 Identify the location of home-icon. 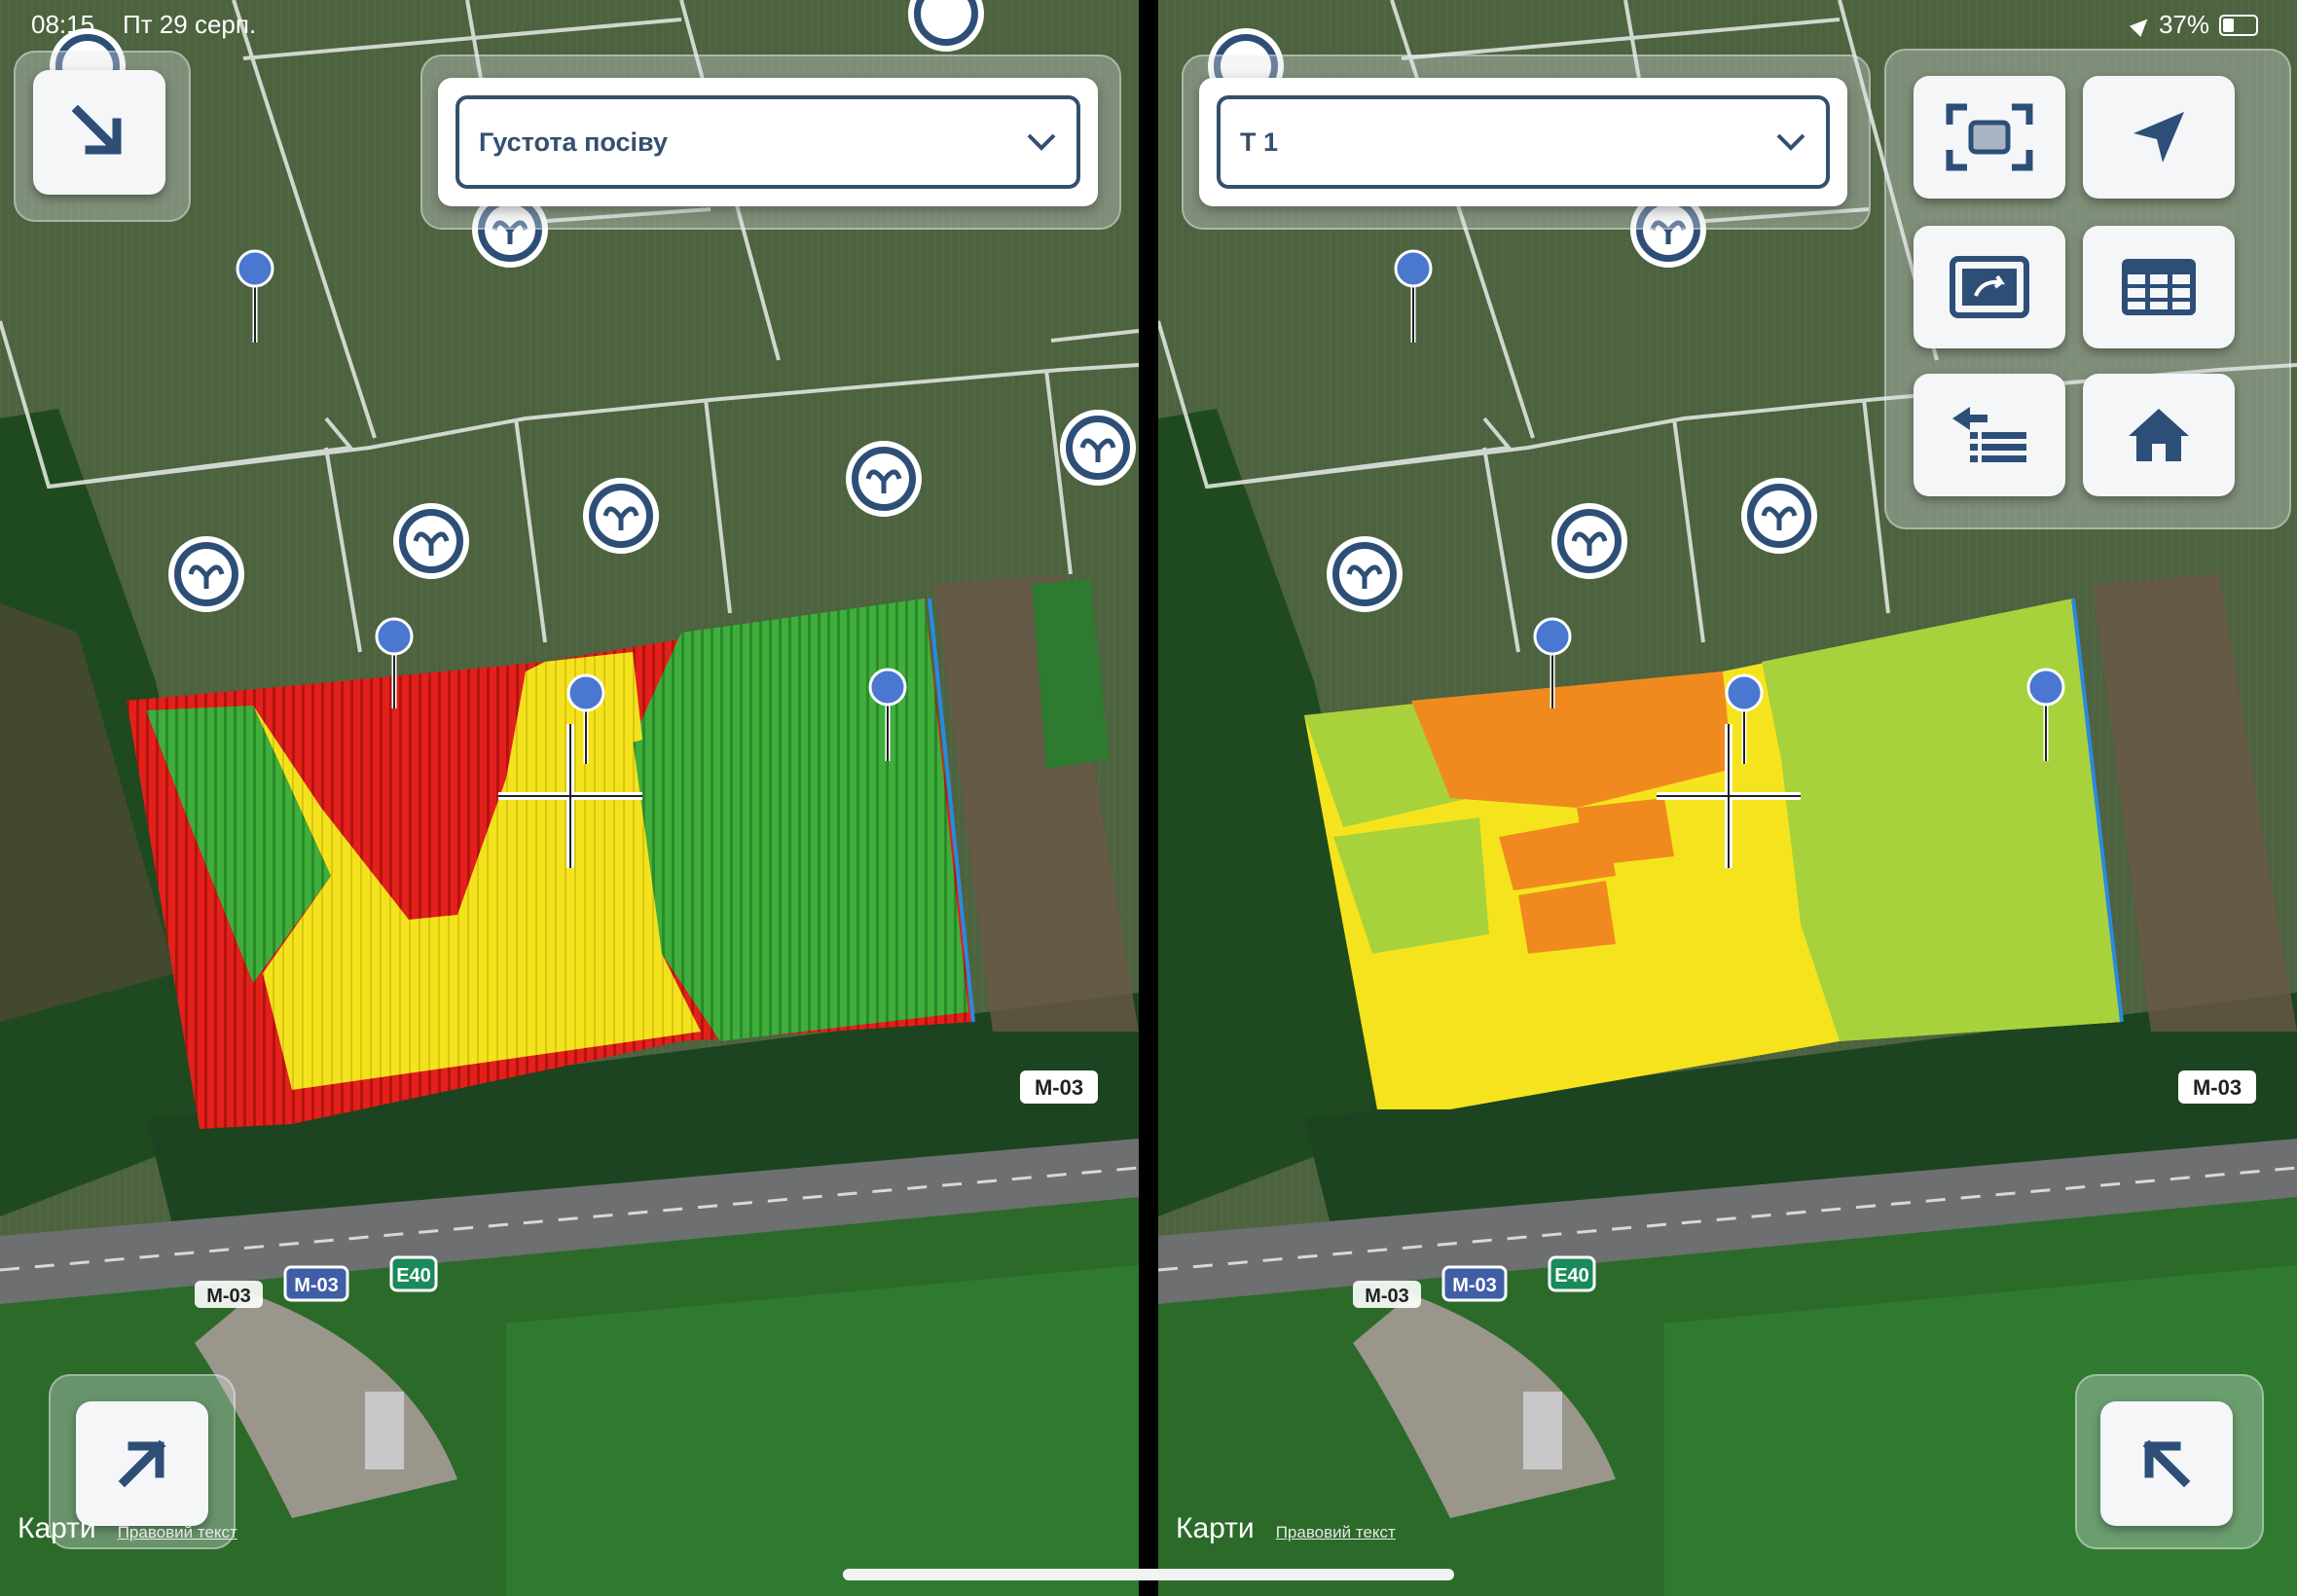
(2159, 435).